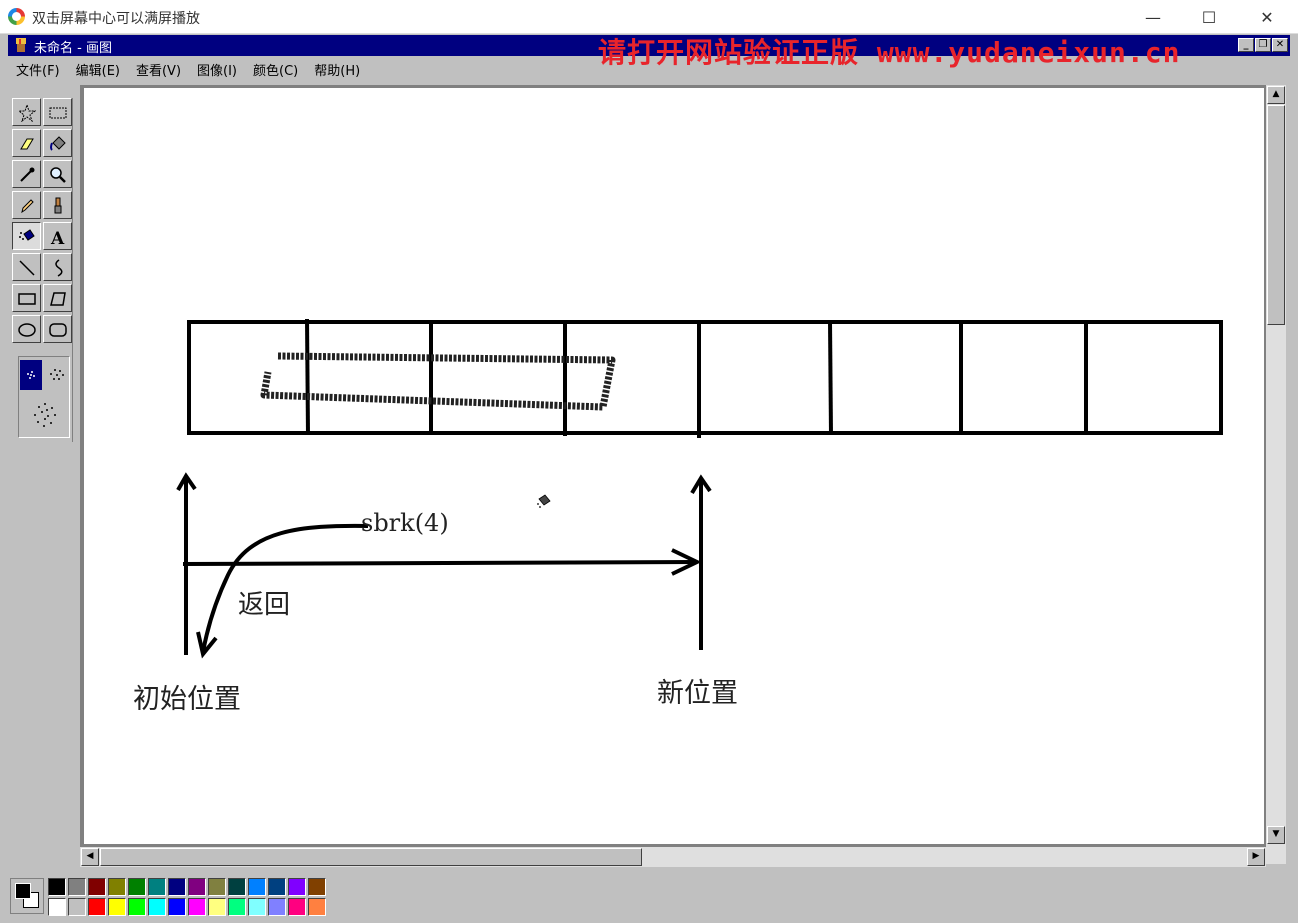 The height and width of the screenshot is (923, 1298). I want to click on eraser-icon, so click(27, 144).